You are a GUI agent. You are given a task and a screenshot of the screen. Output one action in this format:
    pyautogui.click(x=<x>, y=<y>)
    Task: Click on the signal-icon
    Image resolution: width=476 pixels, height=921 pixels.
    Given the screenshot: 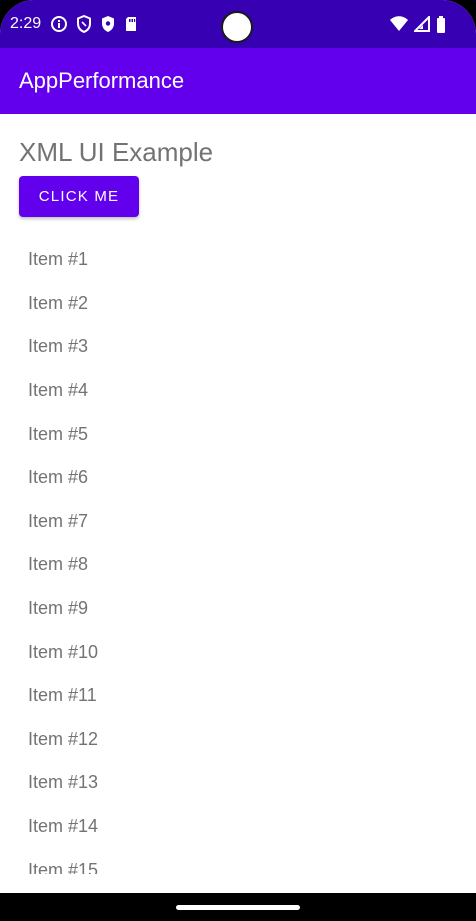 What is the action you would take?
    pyautogui.click(x=422, y=24)
    